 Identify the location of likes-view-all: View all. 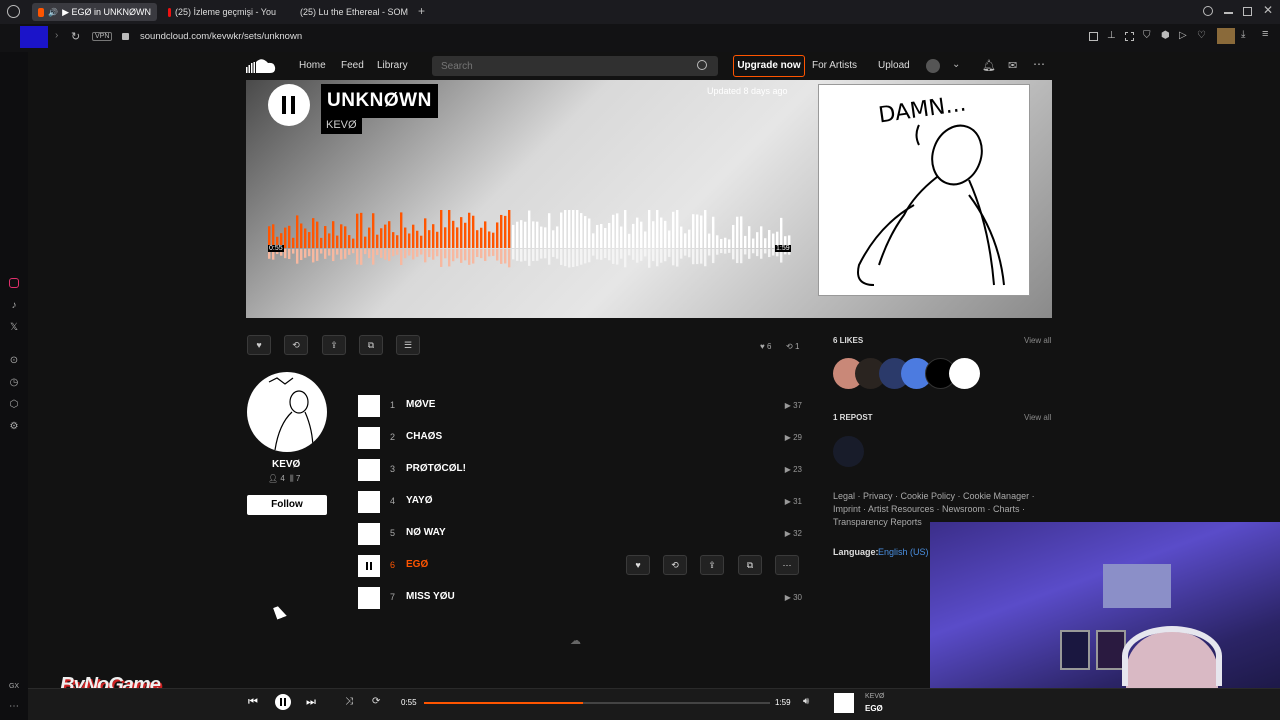
(1037, 340).